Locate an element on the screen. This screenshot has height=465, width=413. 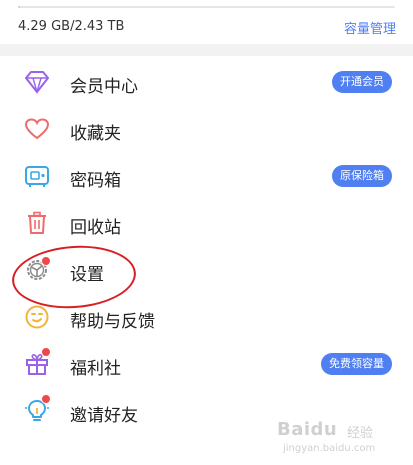
menu-label: 帮助与反馈 is located at coordinates (112, 322).